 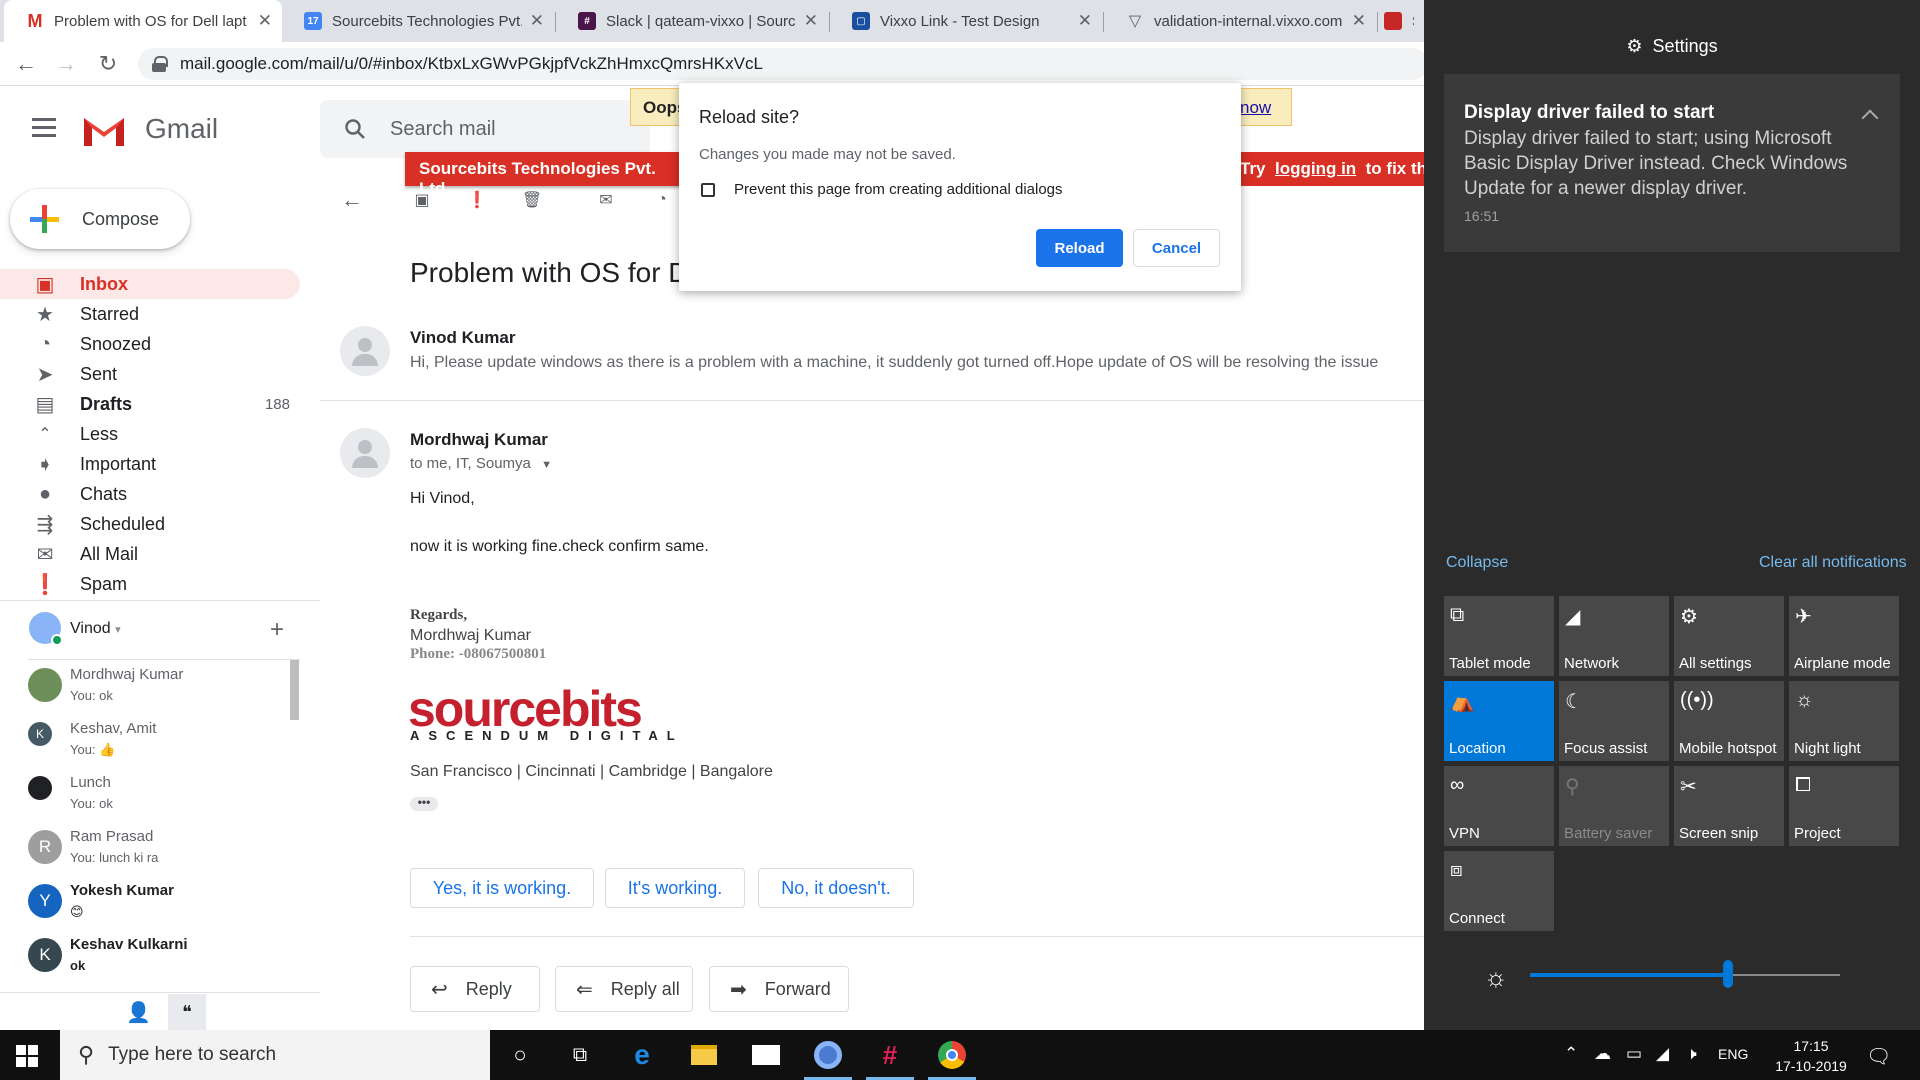 I want to click on main-menu-icon, so click(x=45, y=128).